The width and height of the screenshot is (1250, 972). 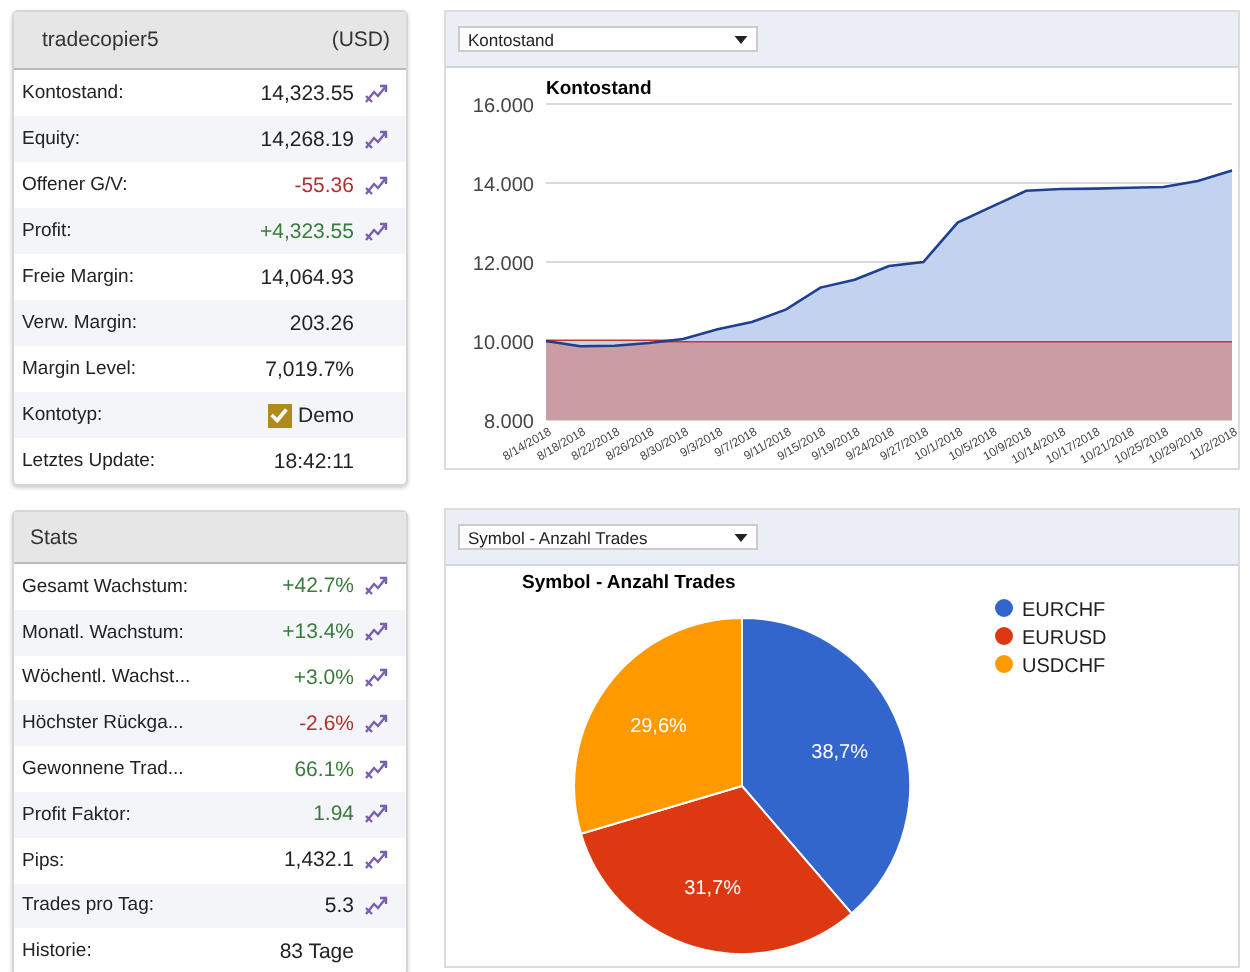 What do you see at coordinates (503, 107) in the screenshot?
I see `y-tick-label: 16.000` at bounding box center [503, 107].